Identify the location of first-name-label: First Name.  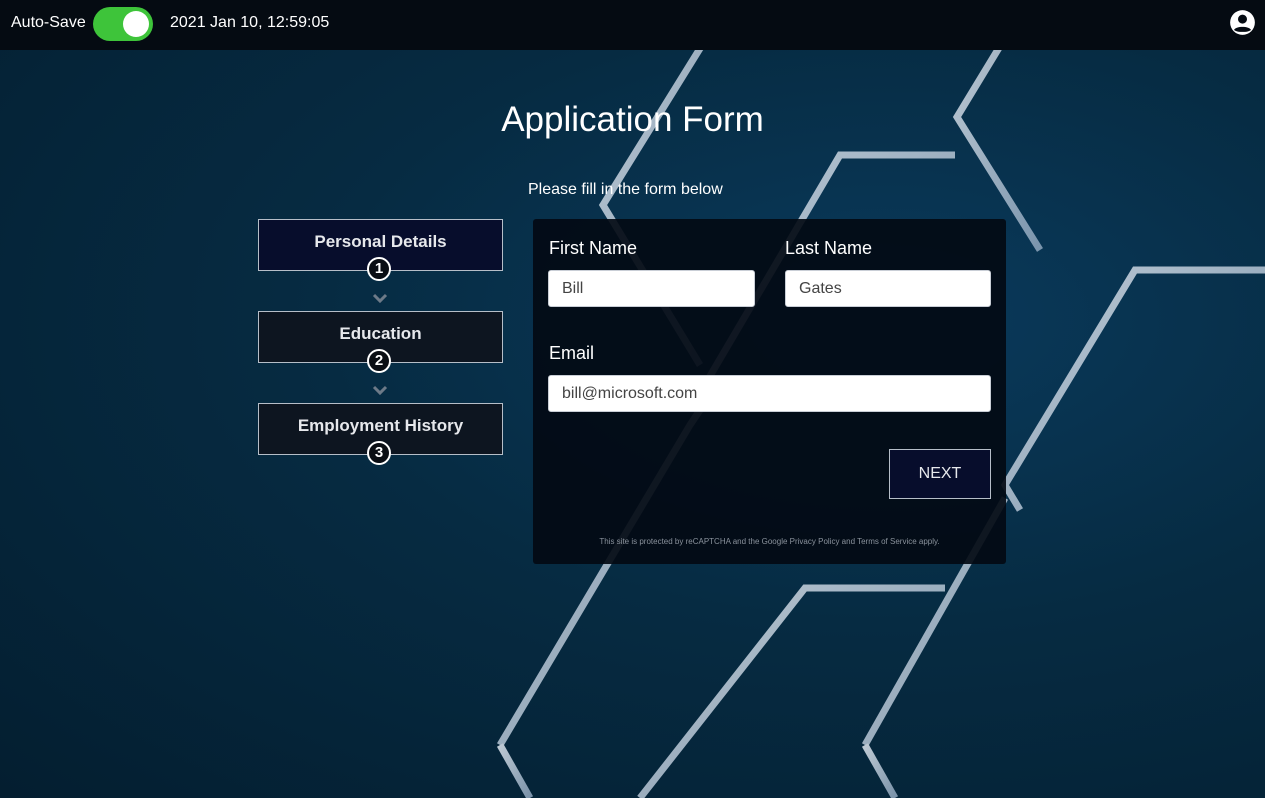
(593, 248).